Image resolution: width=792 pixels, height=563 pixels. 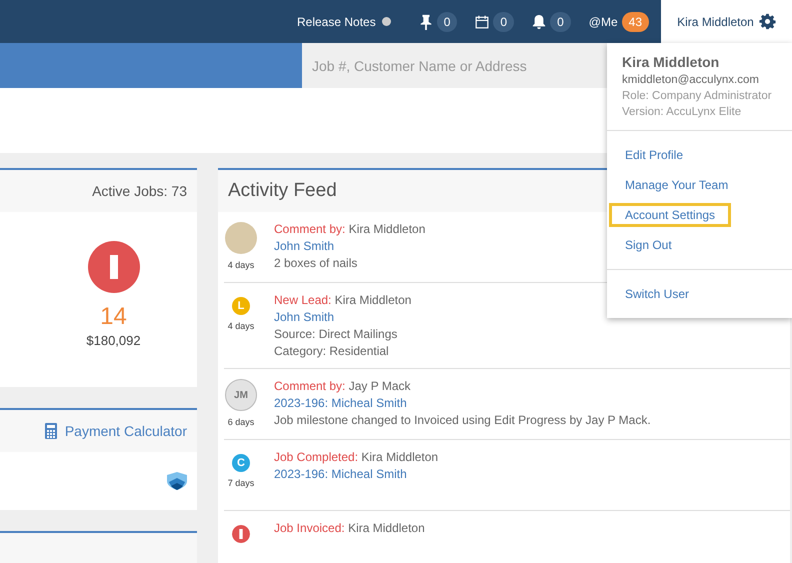 I want to click on user-name: Kira Middleton, so click(x=715, y=21).